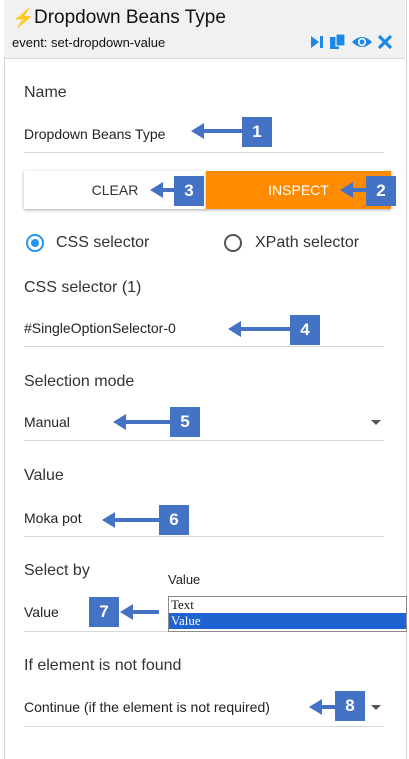  What do you see at coordinates (79, 381) in the screenshot?
I see `selection-mode-label: Selection mode` at bounding box center [79, 381].